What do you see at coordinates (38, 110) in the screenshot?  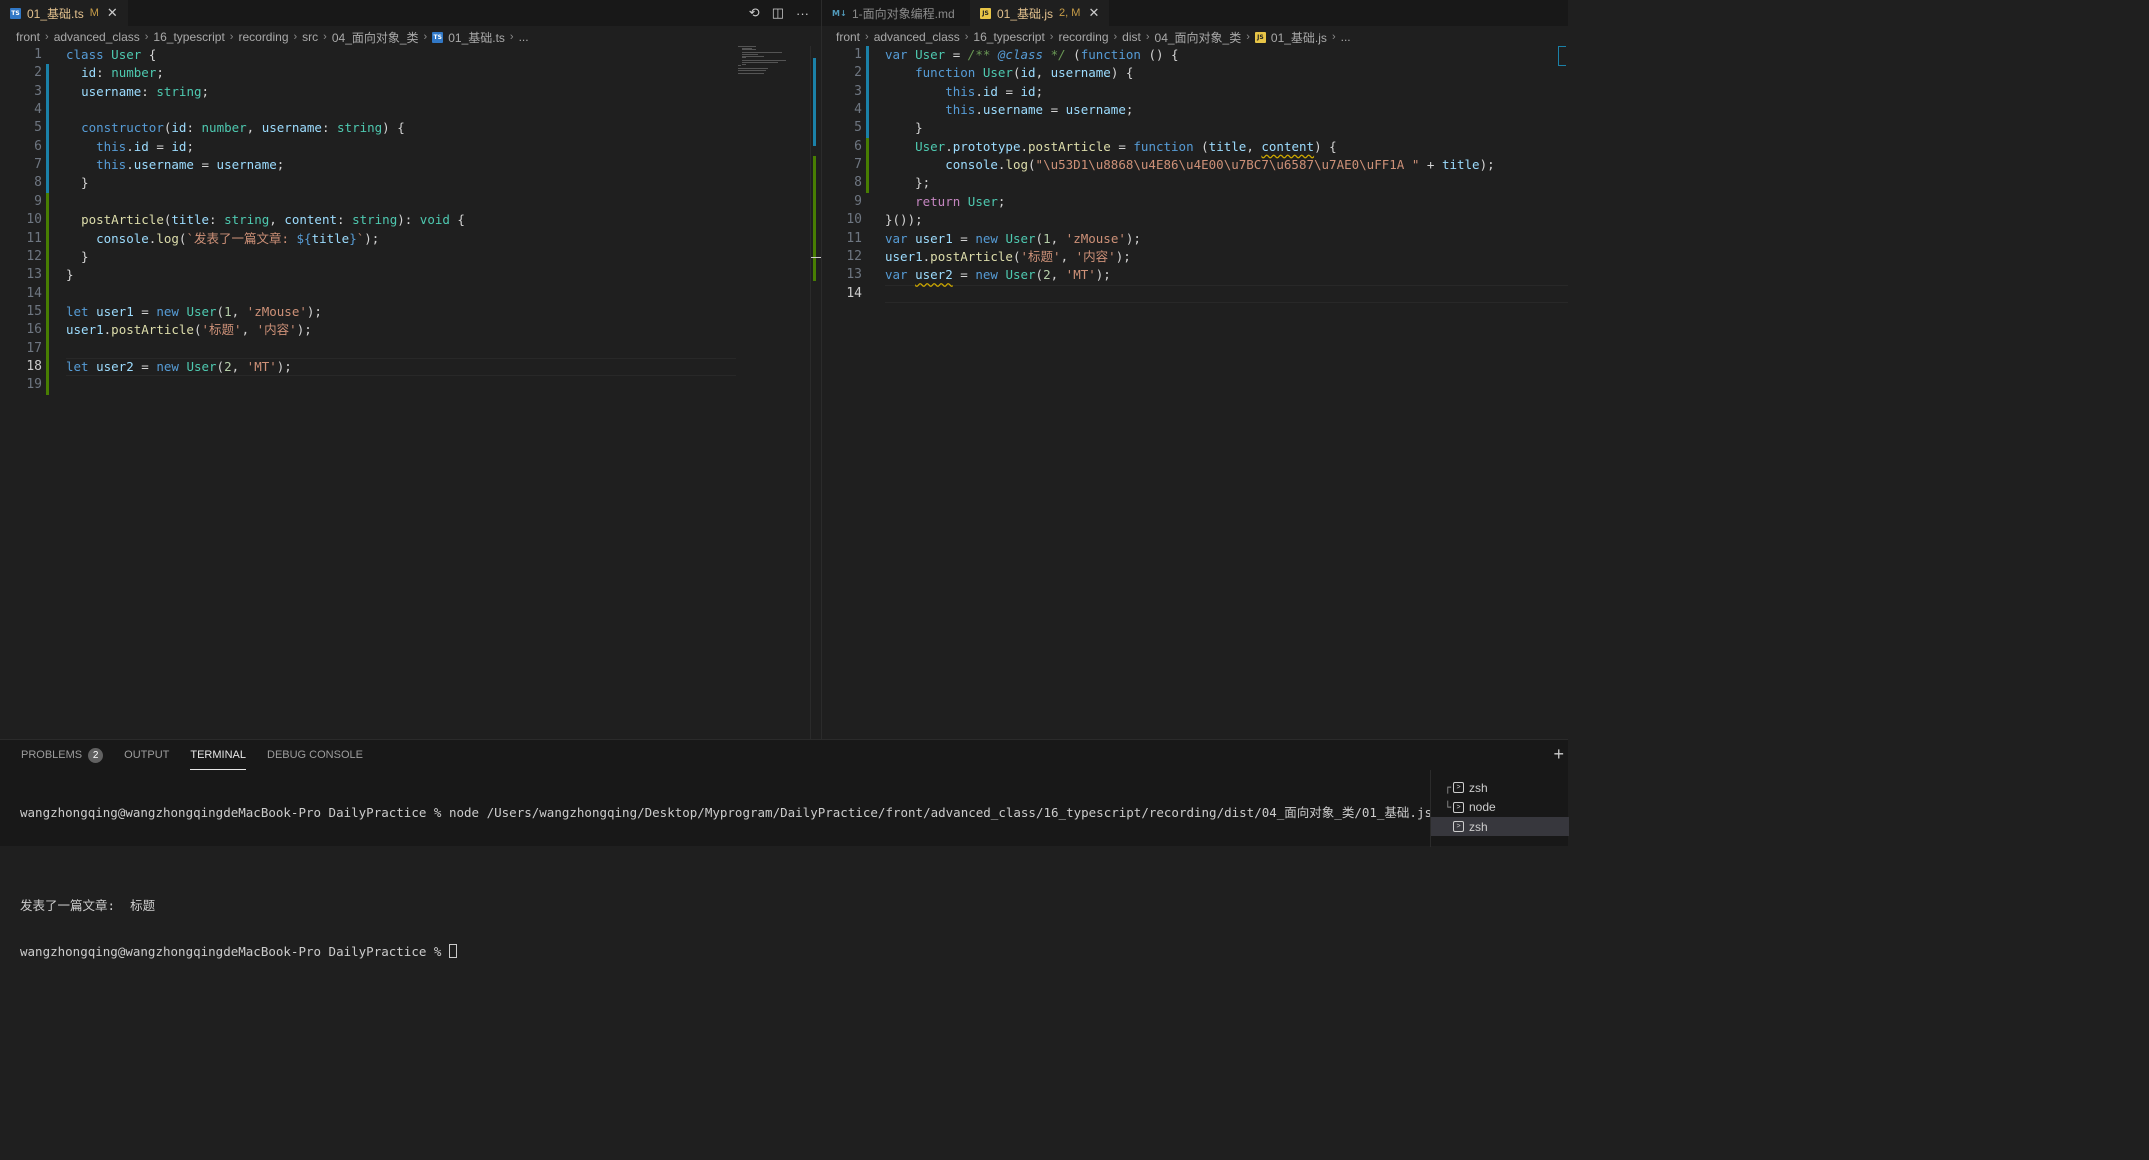 I see `line-number: 4` at bounding box center [38, 110].